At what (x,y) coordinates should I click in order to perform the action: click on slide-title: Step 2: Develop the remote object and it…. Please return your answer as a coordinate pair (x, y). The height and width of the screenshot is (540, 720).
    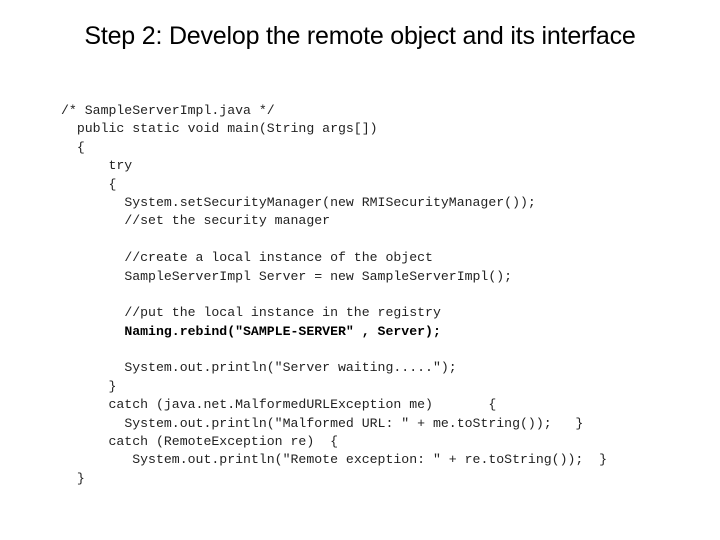
    Looking at the image, I should click on (360, 36).